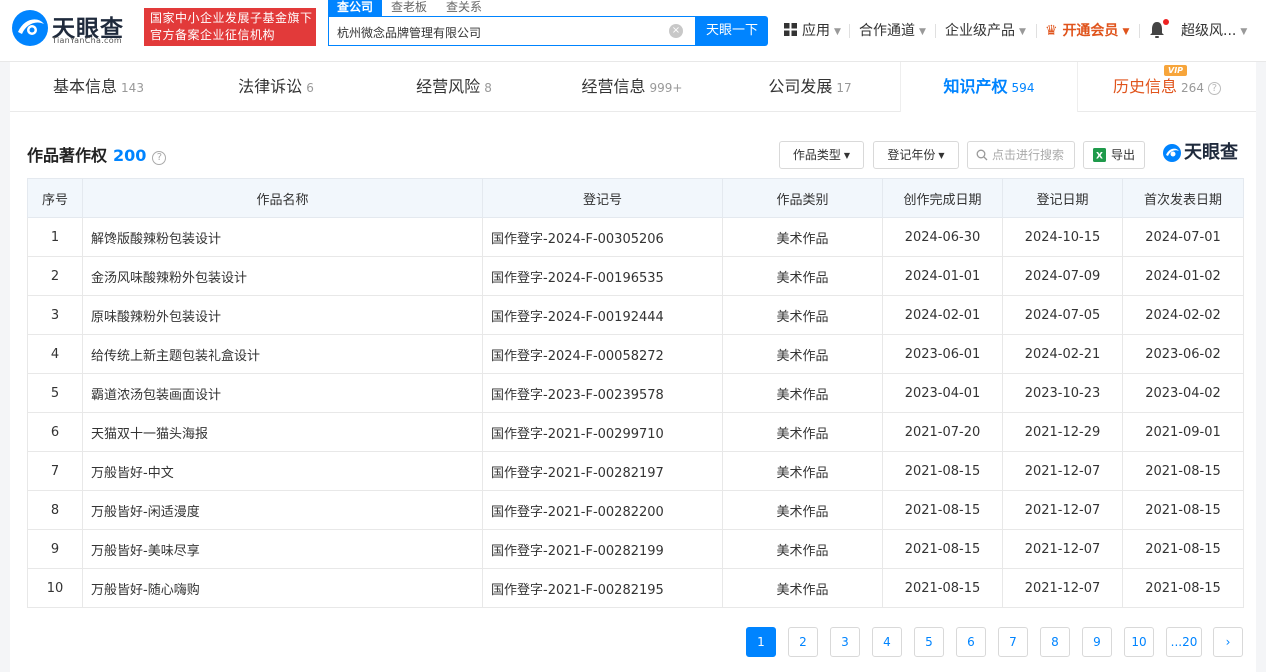 This screenshot has width=1266, height=672. I want to click on tab-risk: 经营风险 8, so click(454, 87).